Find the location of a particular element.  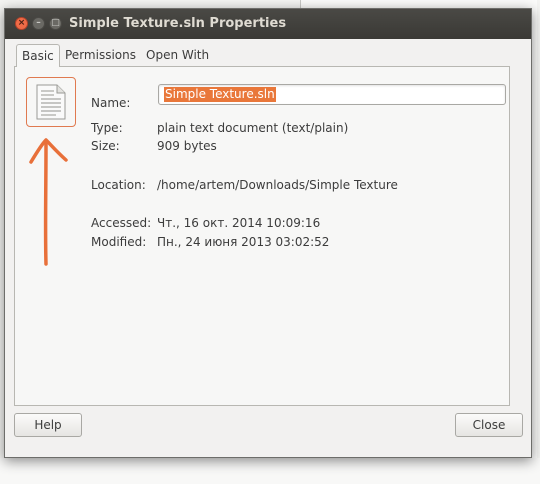

name-field: Simple Texture.sln is located at coordinates (332, 94).